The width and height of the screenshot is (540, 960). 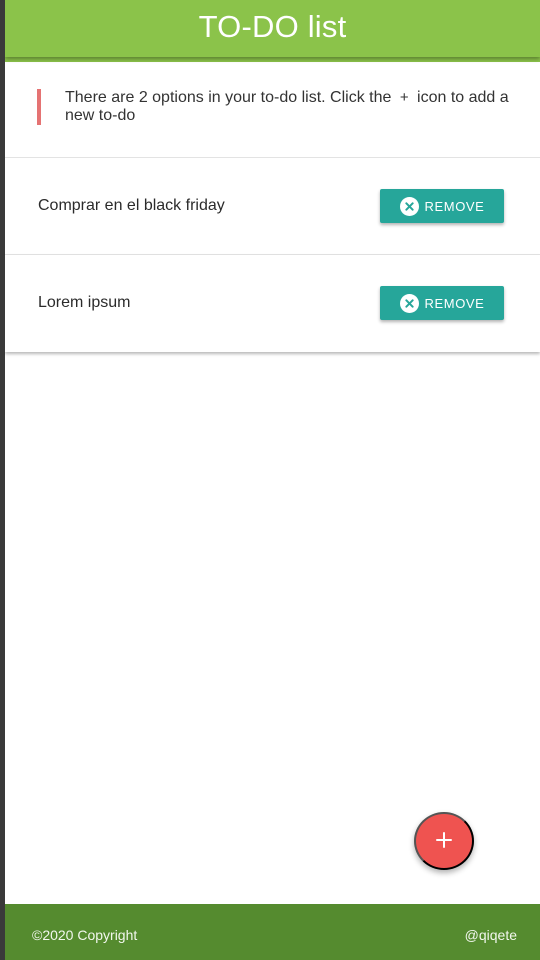 I want to click on todo-item: Comprar en el black friday REMOVE, so click(x=272, y=206).